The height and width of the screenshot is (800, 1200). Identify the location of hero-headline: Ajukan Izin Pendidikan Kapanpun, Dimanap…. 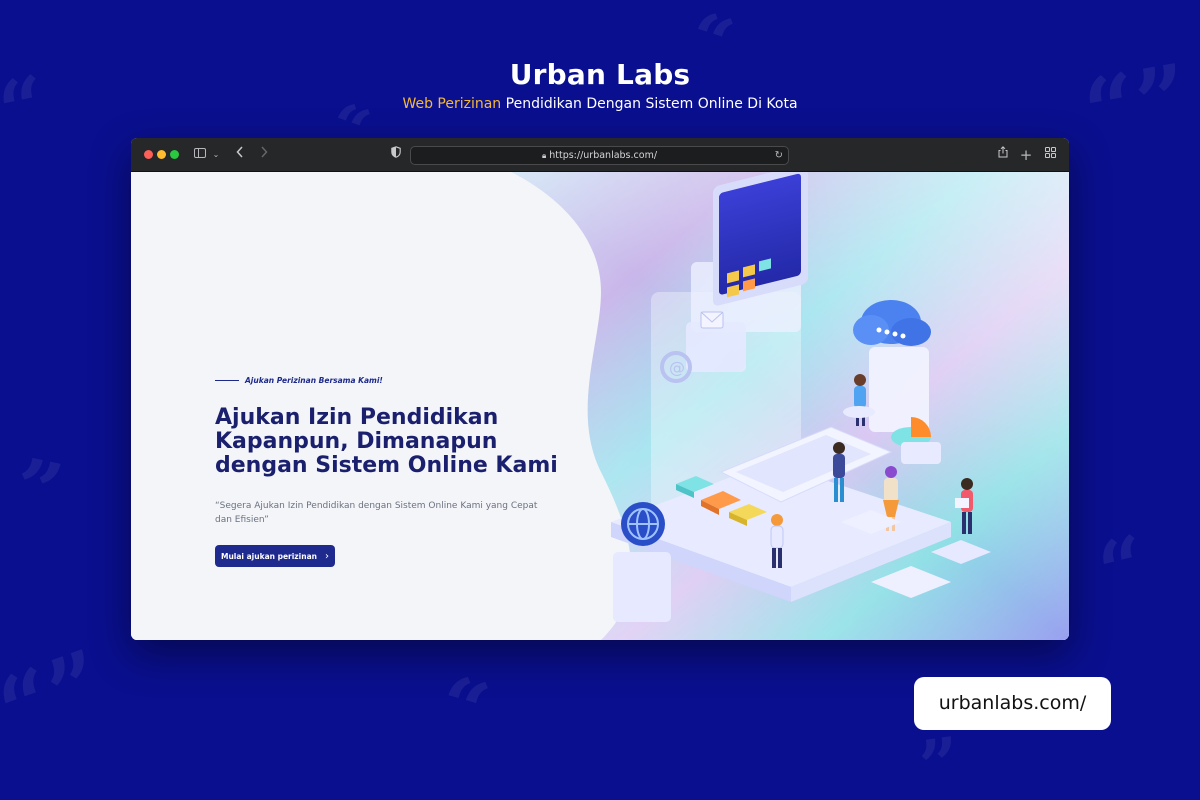
(395, 442).